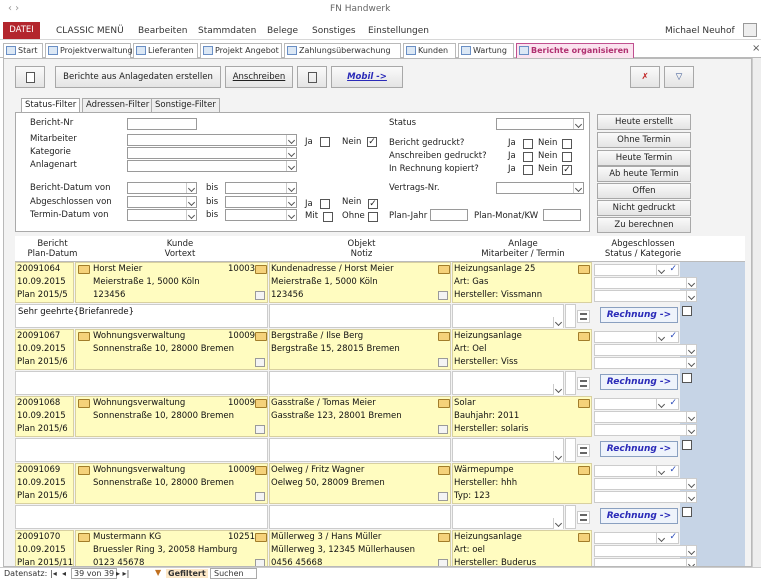  Describe the element at coordinates (644, 122) in the screenshot. I see `heute-erstellt-button: Heute erstellt` at that location.